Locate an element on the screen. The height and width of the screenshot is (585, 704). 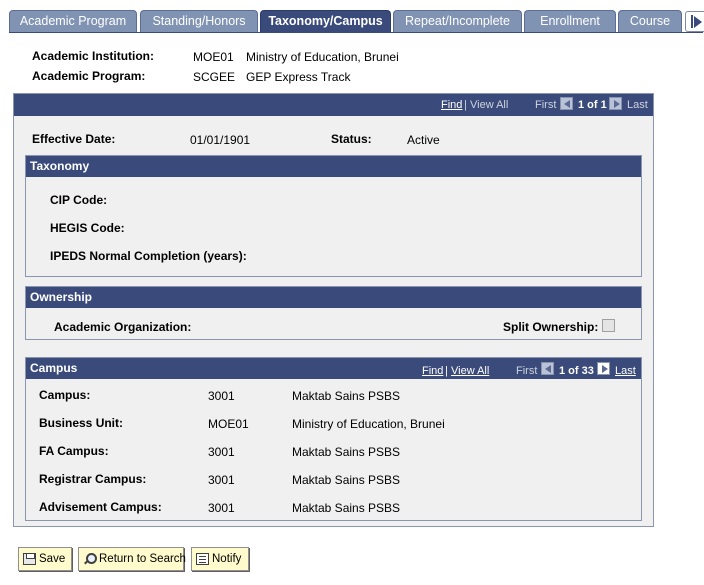
campus-find-link: Find is located at coordinates (432, 371).